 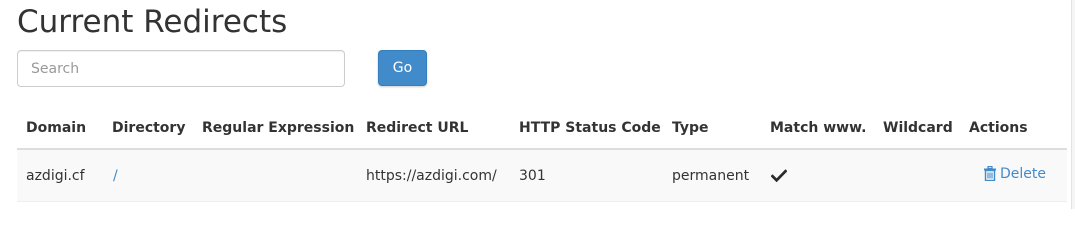 What do you see at coordinates (712, 129) in the screenshot?
I see `column-header-type: Type` at bounding box center [712, 129].